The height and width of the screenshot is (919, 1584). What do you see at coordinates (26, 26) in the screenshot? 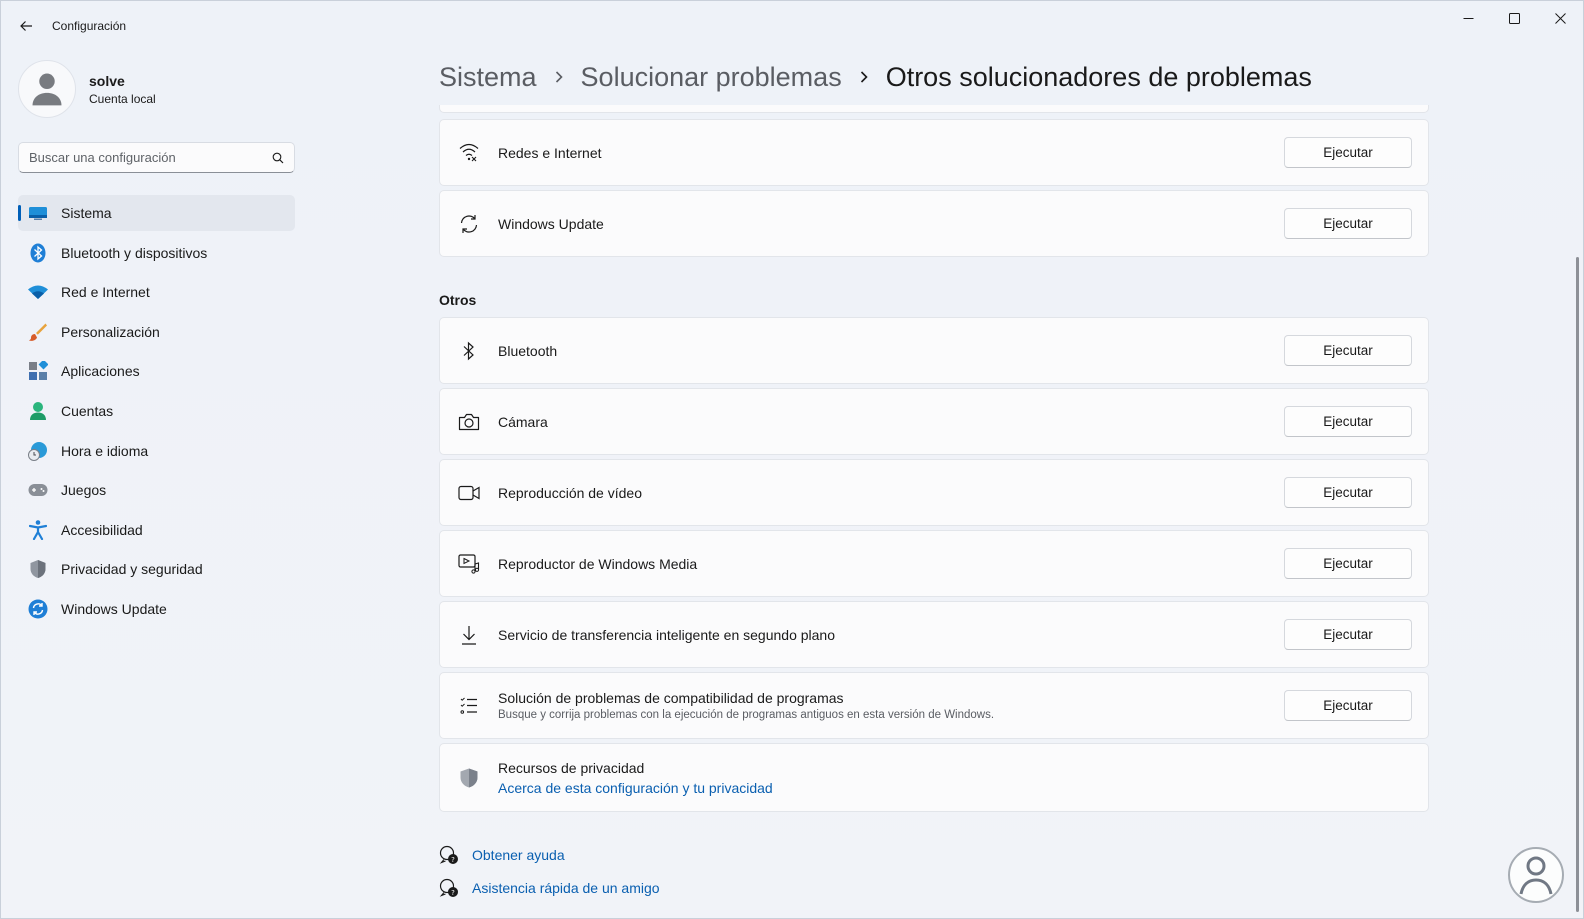
I see `back-button` at bounding box center [26, 26].